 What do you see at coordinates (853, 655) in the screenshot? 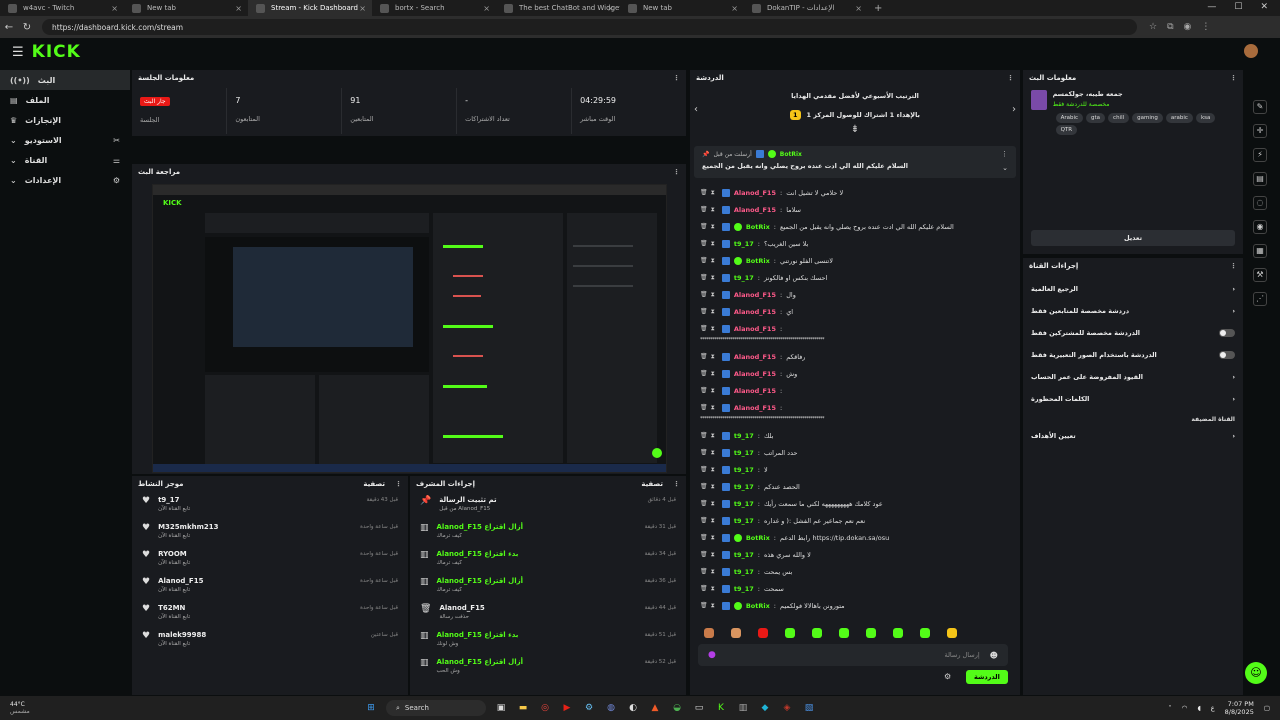
I see `chat-input: ● إرسال رسالة ☻` at bounding box center [853, 655].